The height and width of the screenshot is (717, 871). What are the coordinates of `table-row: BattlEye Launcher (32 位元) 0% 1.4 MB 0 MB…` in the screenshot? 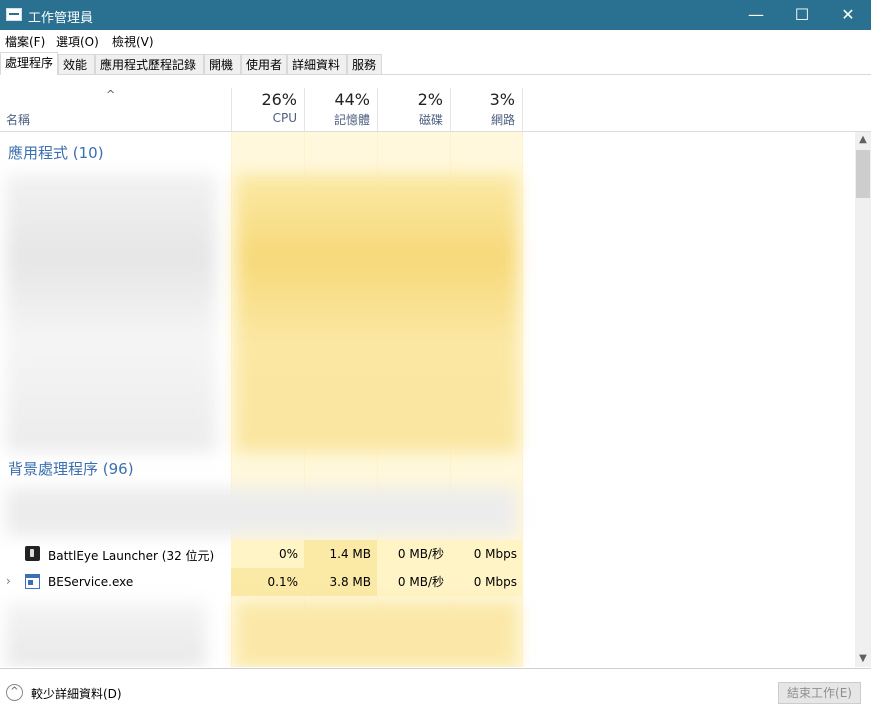 It's located at (261, 554).